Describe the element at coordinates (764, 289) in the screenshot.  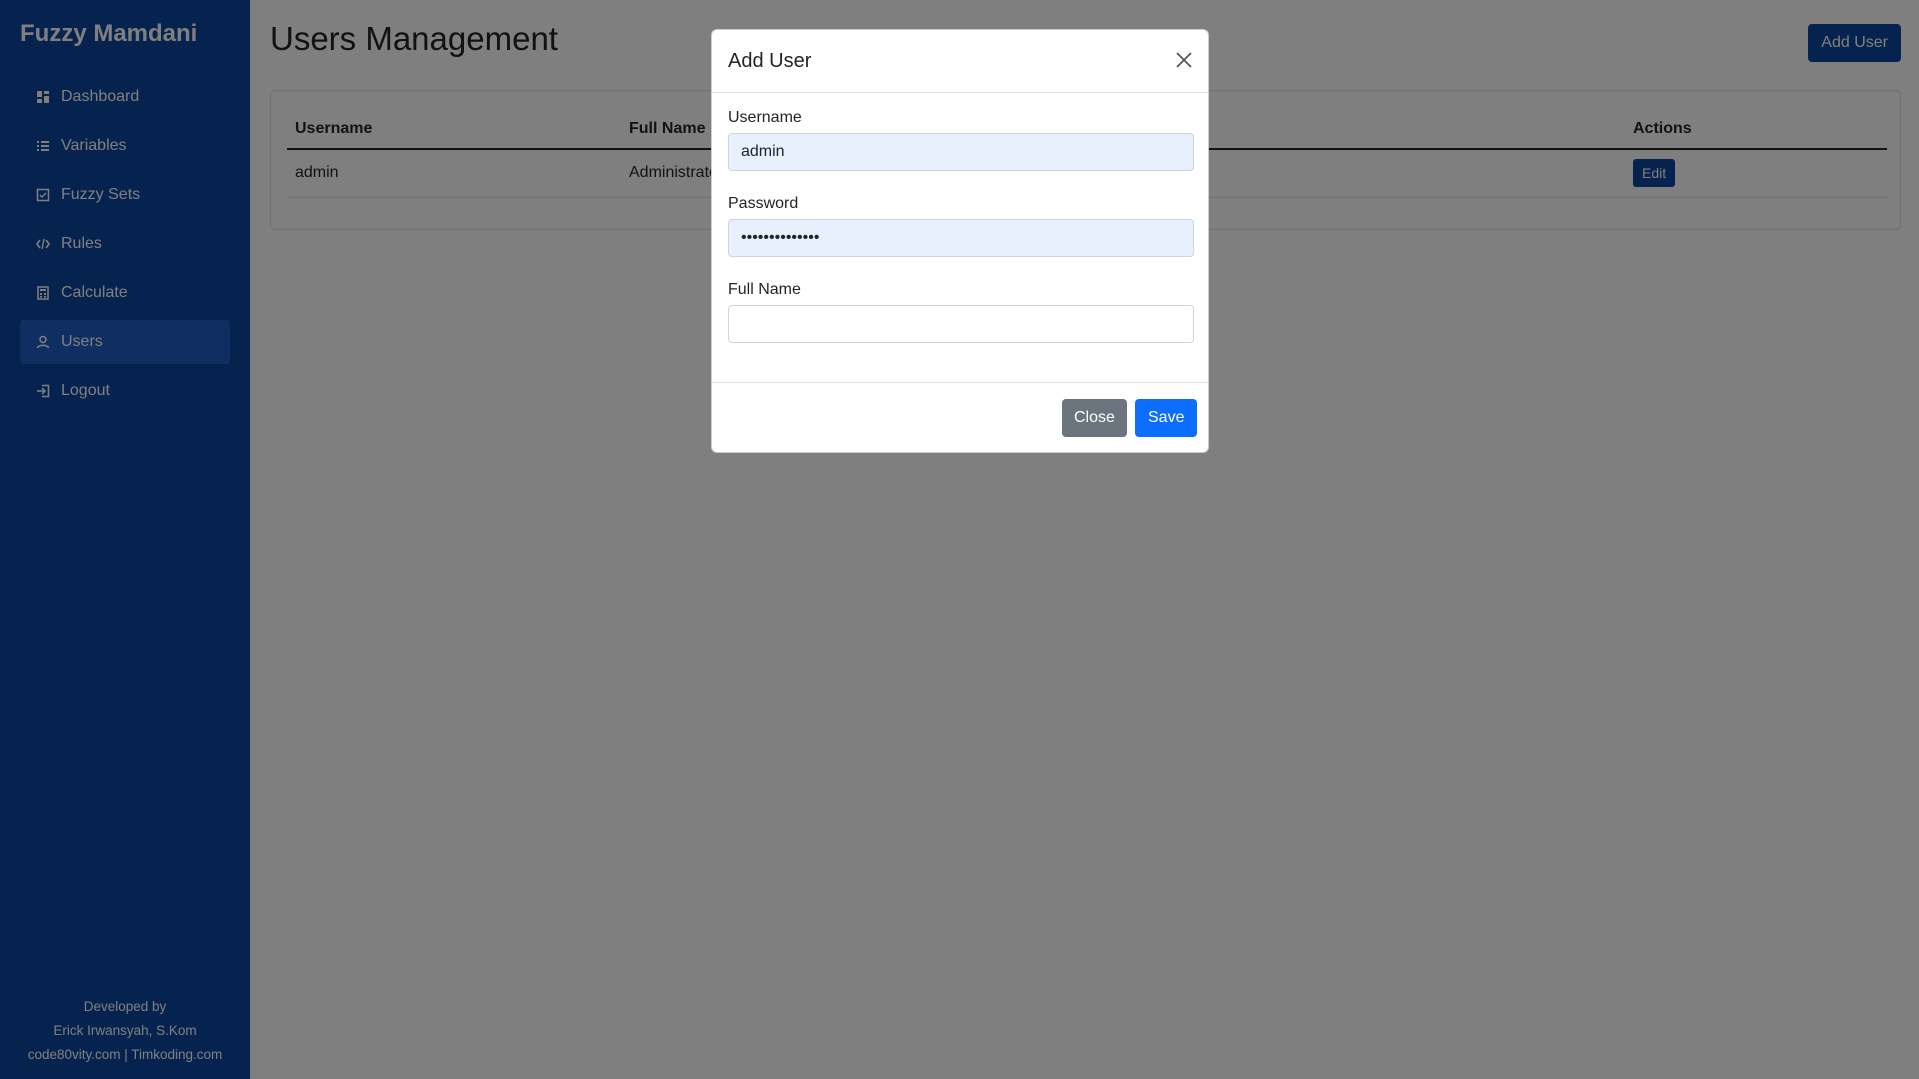
I see `full-name-label: Full Name` at that location.